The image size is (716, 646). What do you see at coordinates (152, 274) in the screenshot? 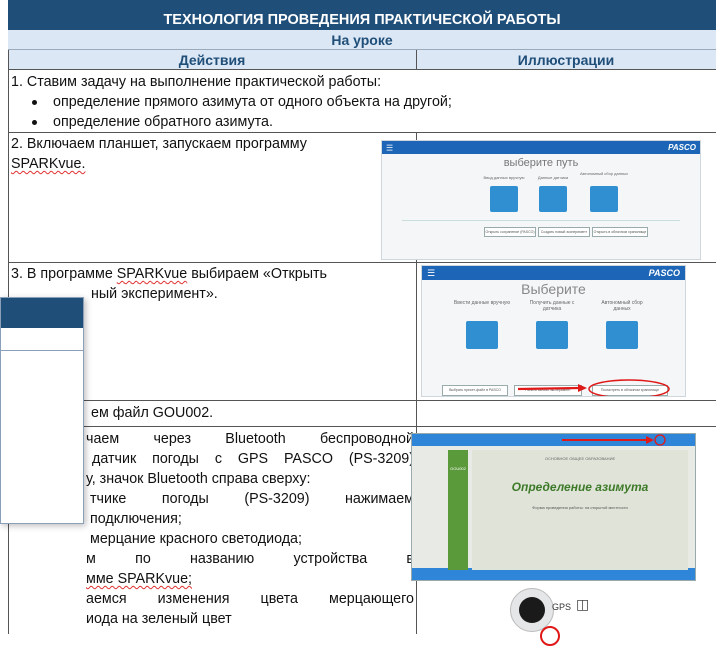
I see `step3-app-name: SPARKvue` at bounding box center [152, 274].